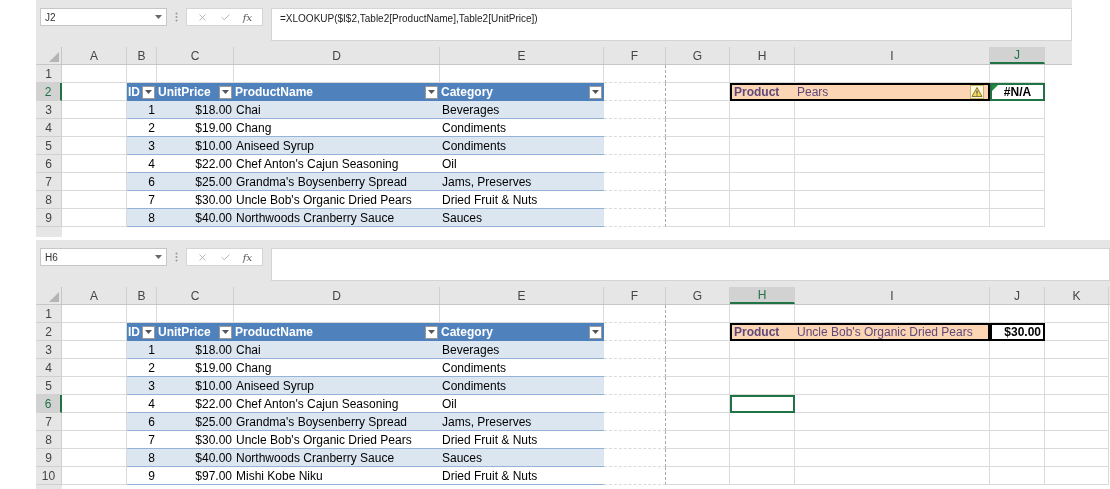 This screenshot has height=489, width=1110. What do you see at coordinates (1077, 295) in the screenshot?
I see `column-header: K` at bounding box center [1077, 295].